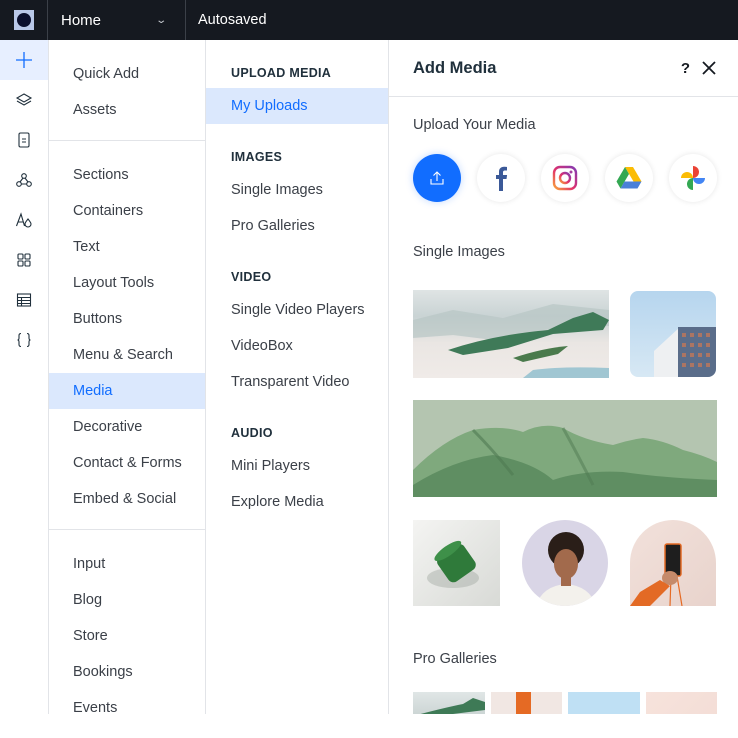 This screenshot has width=738, height=738. Describe the element at coordinates (127, 708) in the screenshot. I see `category-events: Events` at that location.